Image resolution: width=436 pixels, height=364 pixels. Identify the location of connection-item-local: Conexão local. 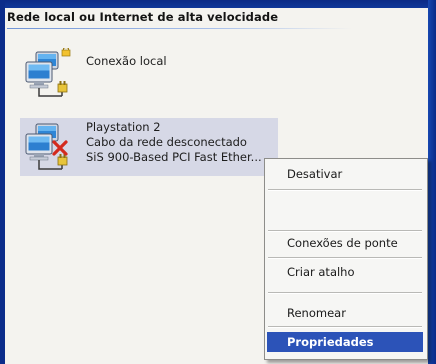
(100, 82).